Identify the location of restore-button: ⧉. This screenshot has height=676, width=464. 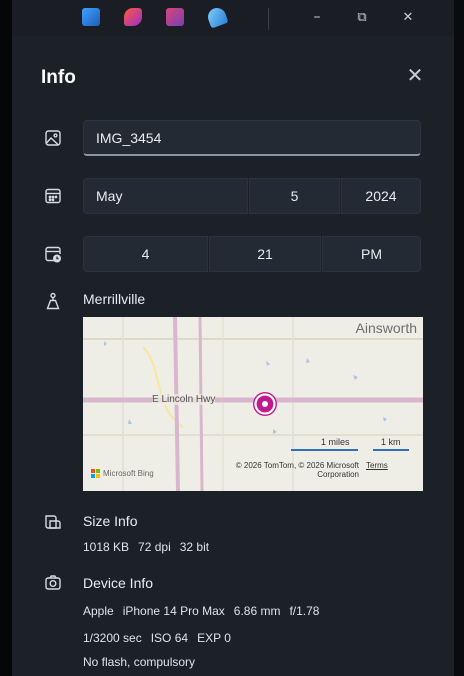
(362, 17).